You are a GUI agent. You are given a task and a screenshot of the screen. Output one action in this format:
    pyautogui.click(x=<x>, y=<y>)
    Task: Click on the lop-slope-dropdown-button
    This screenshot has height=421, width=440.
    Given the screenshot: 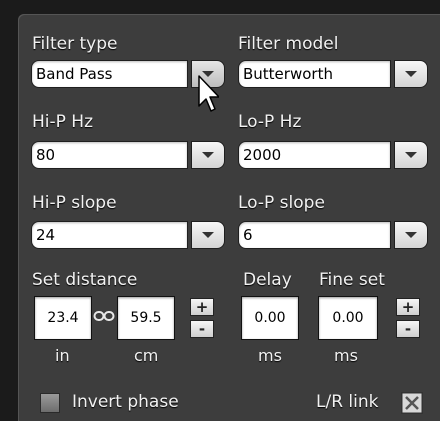 What is the action you would take?
    pyautogui.click(x=411, y=235)
    